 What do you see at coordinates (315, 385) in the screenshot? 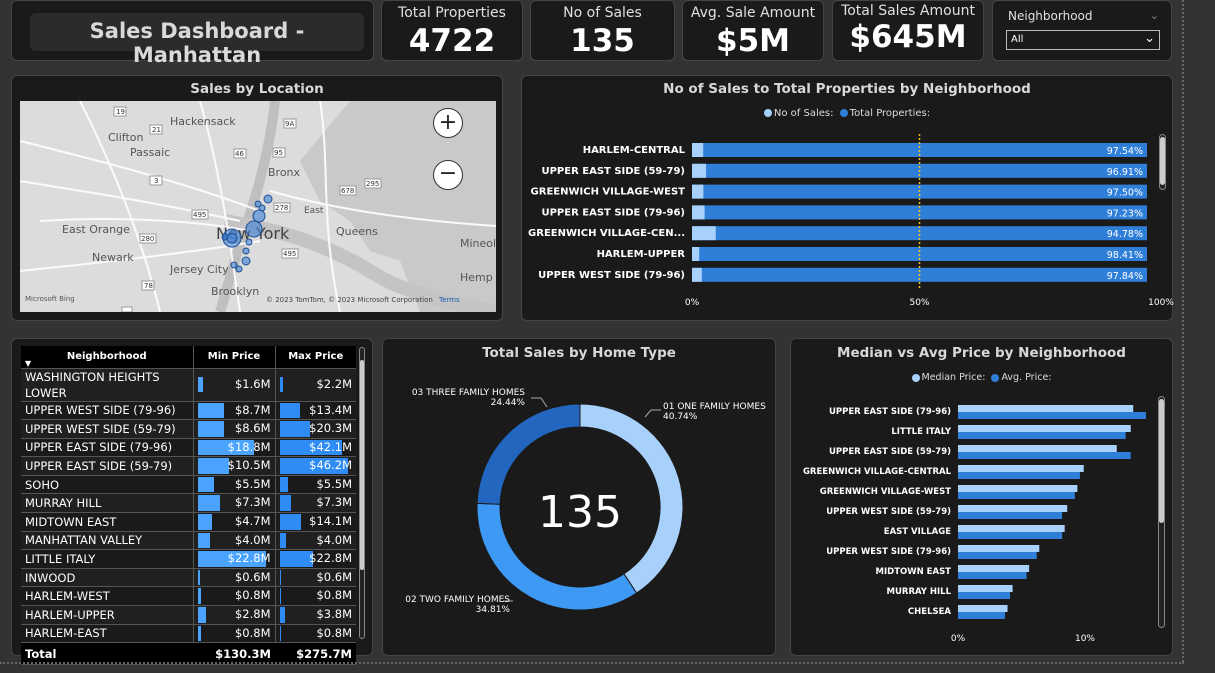
I see `max-price-cell: $2.2M` at bounding box center [315, 385].